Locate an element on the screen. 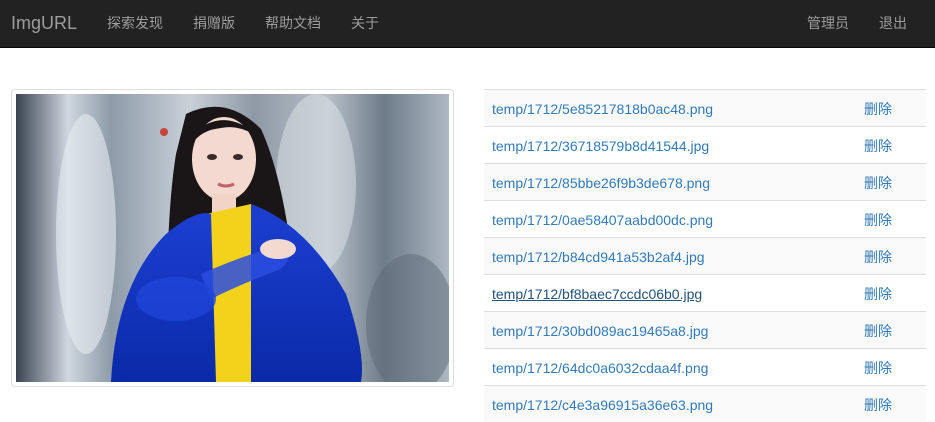  file-path-link: temp/1712/0ae58407aabd00dc.png is located at coordinates (602, 220).